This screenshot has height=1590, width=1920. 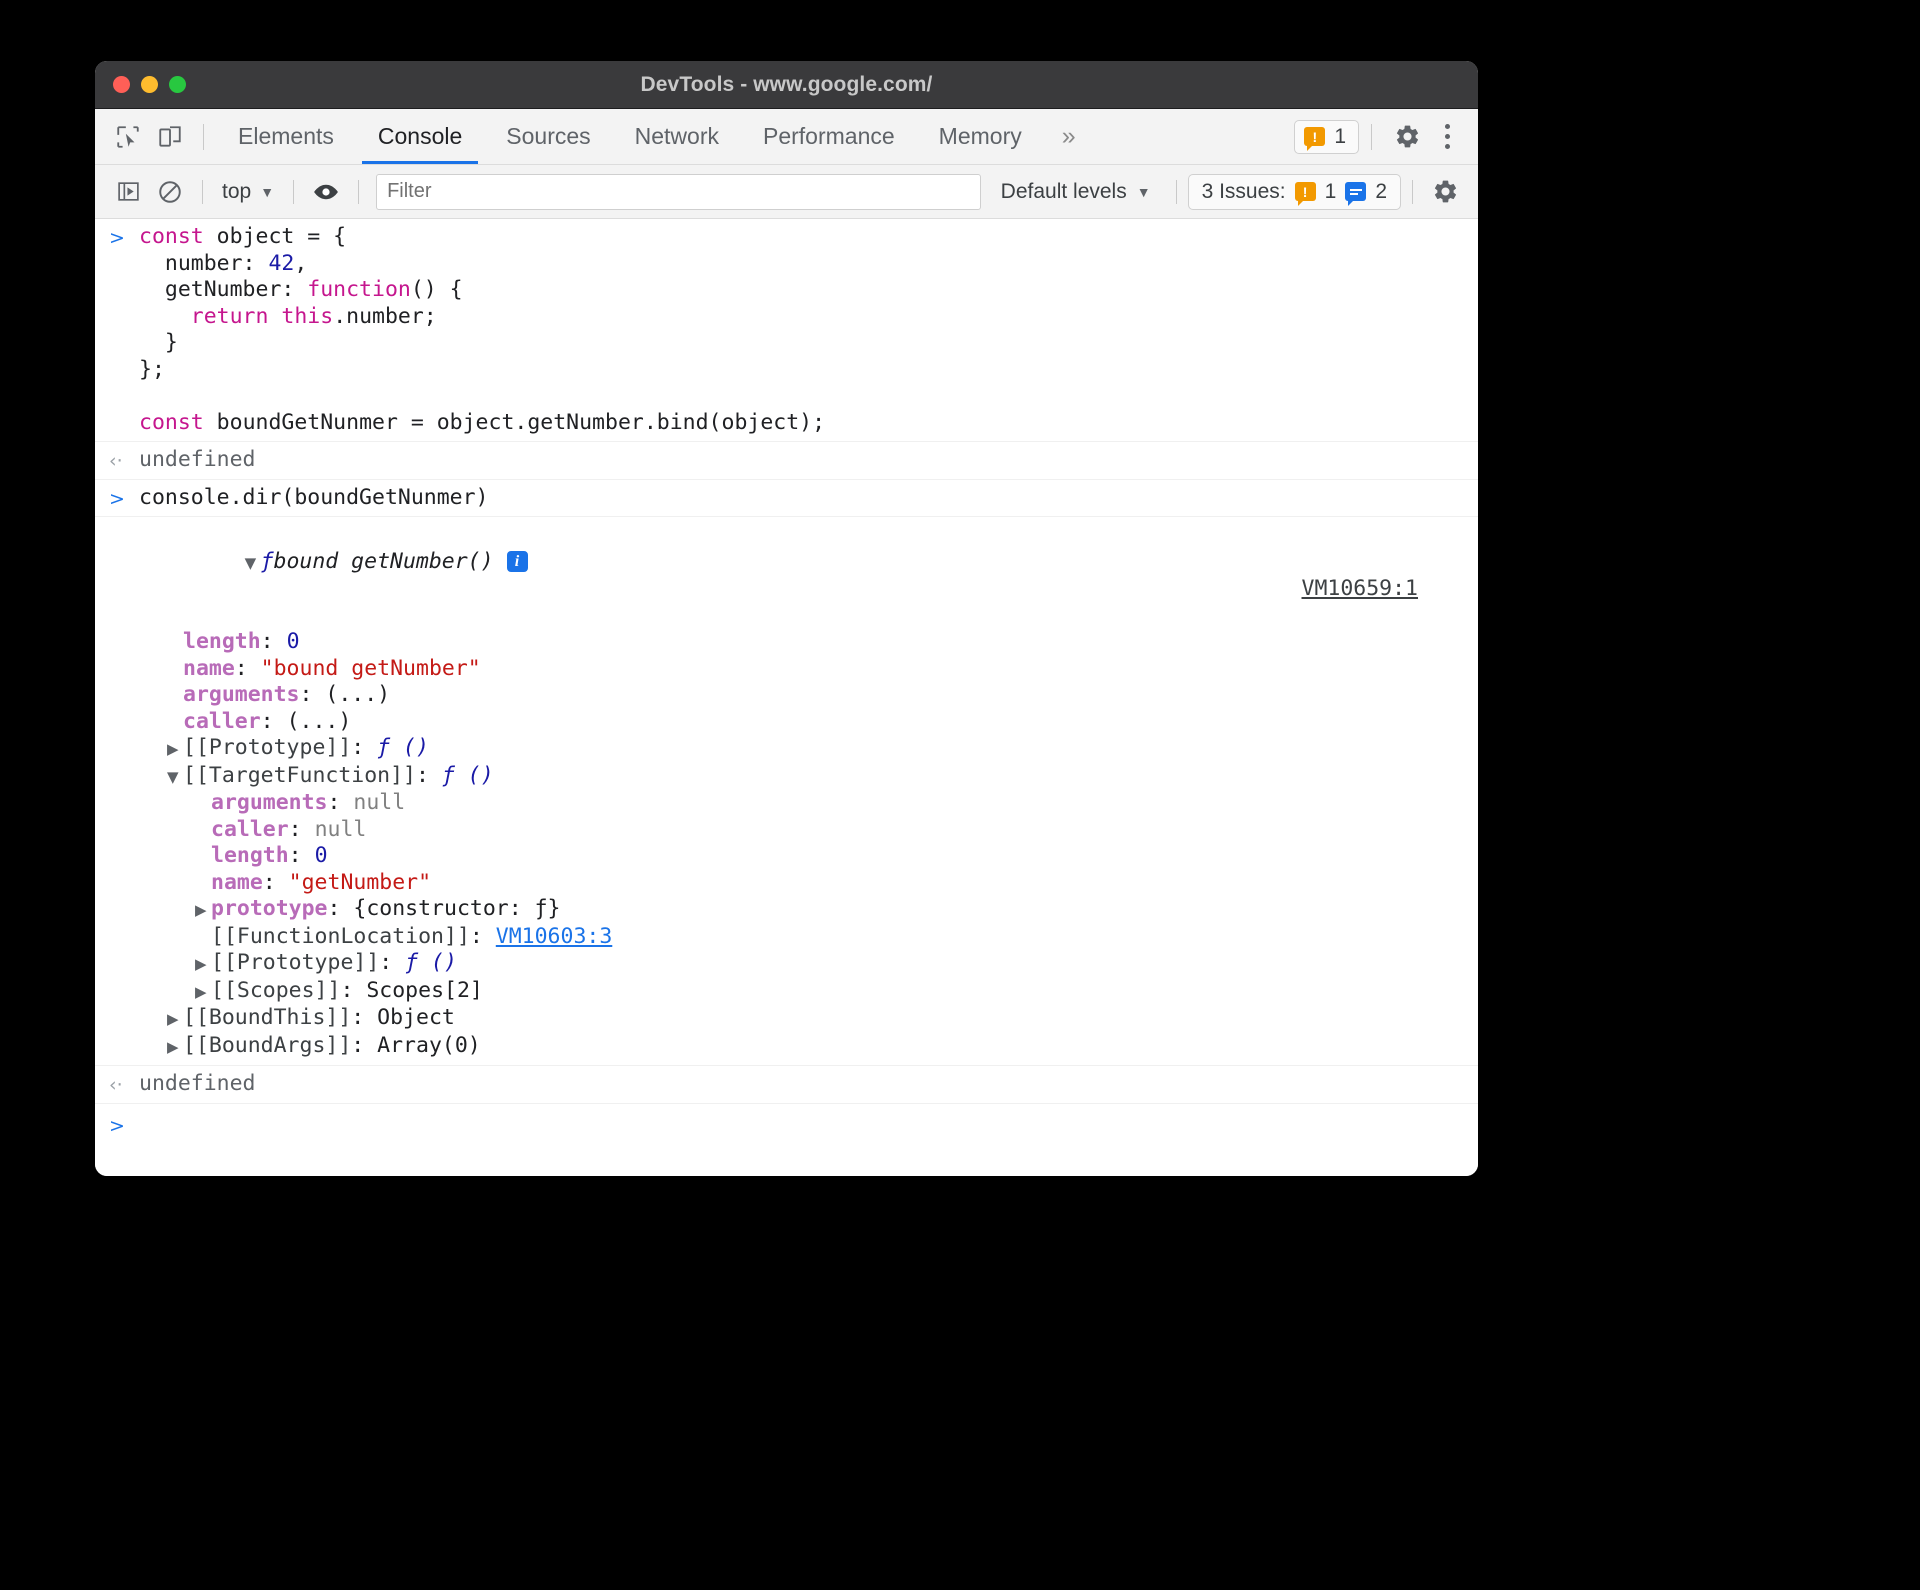 I want to click on traffic-lights, so click(x=149, y=84).